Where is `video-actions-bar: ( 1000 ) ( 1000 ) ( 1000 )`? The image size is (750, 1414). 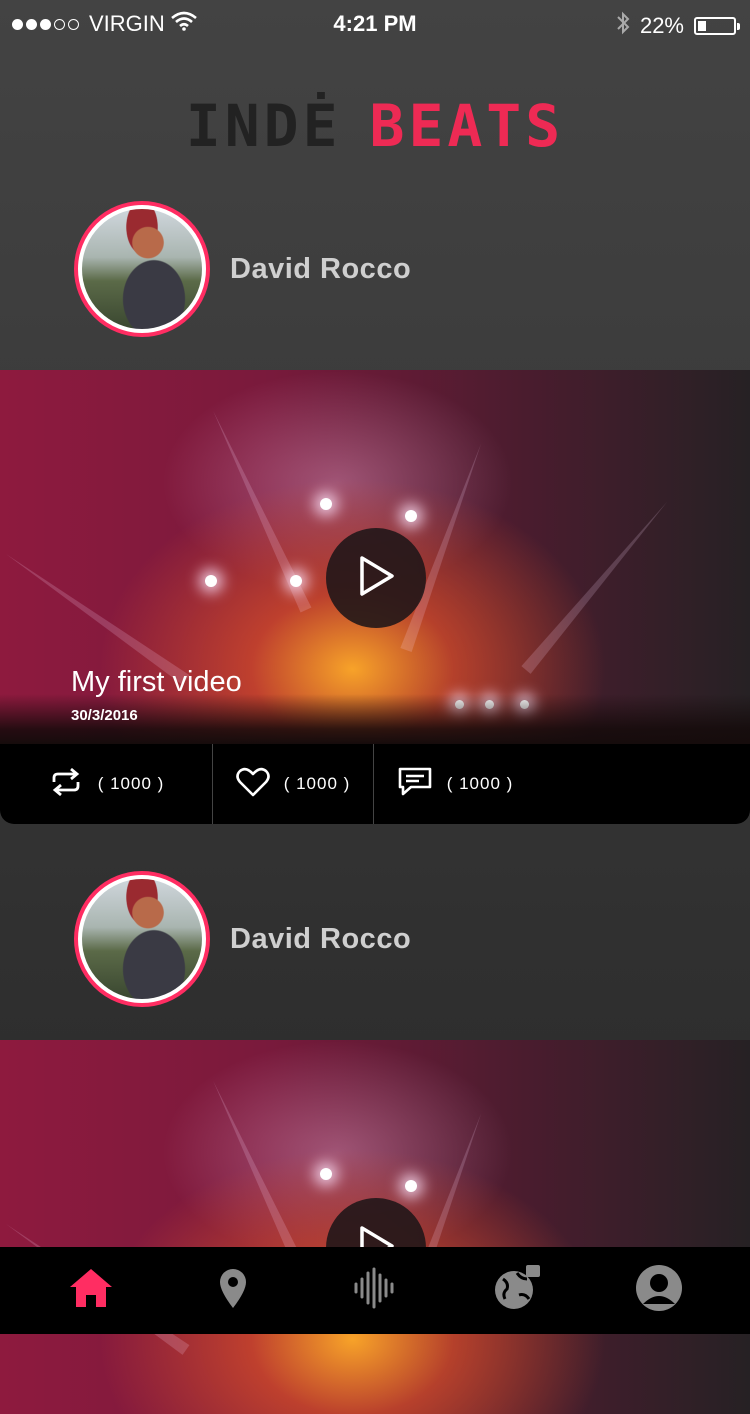 video-actions-bar: ( 1000 ) ( 1000 ) ( 1000 ) is located at coordinates (375, 784).